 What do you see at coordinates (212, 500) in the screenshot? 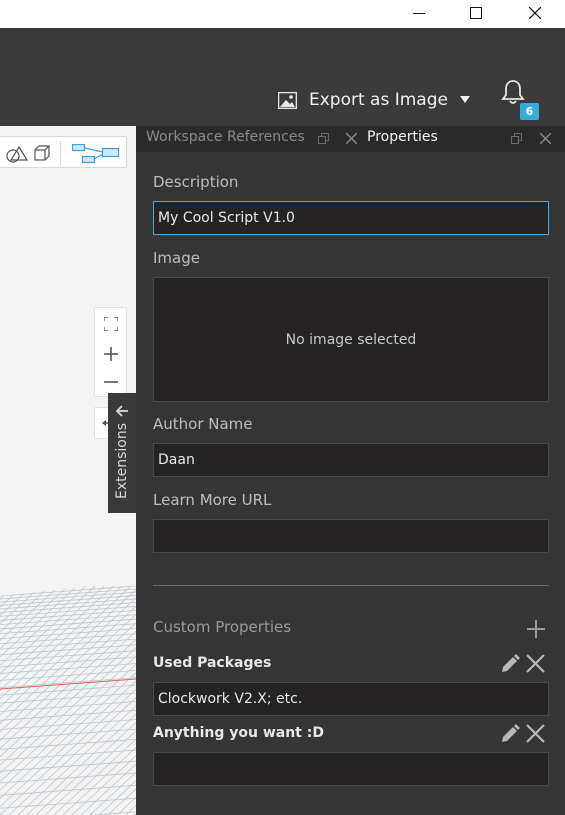
I see `learn-more-url-label: Learn More URL` at bounding box center [212, 500].